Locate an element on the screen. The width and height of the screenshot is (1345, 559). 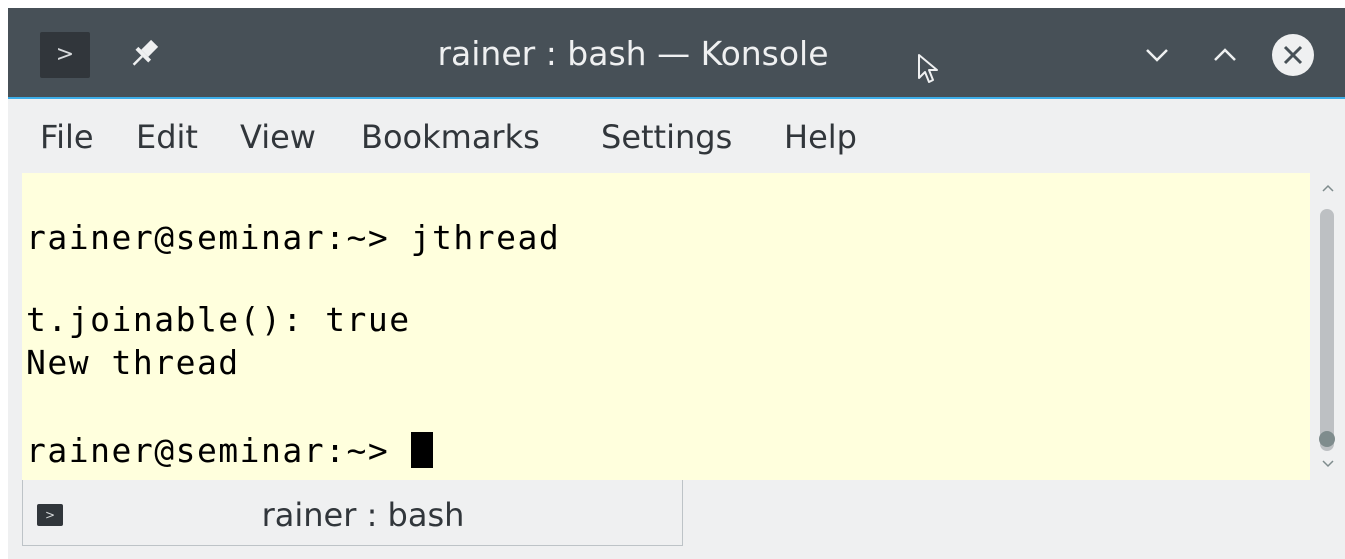
vertical-scrollbar is located at coordinates (1328, 326).